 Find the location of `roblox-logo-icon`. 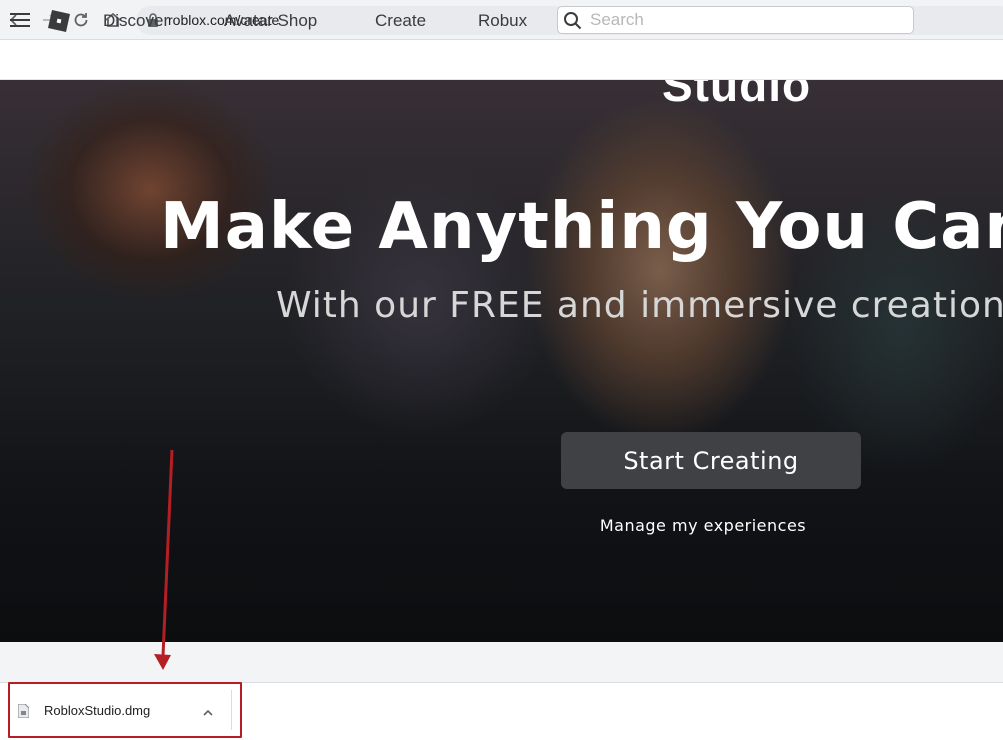

roblox-logo-icon is located at coordinates (59, 21).